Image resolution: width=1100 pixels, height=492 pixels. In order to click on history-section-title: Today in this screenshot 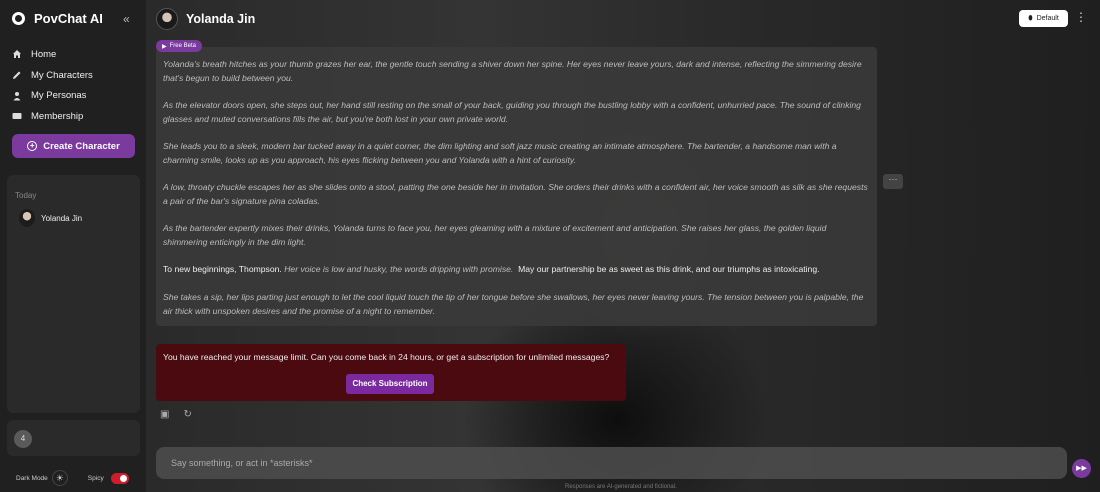, I will do `click(26, 195)`.